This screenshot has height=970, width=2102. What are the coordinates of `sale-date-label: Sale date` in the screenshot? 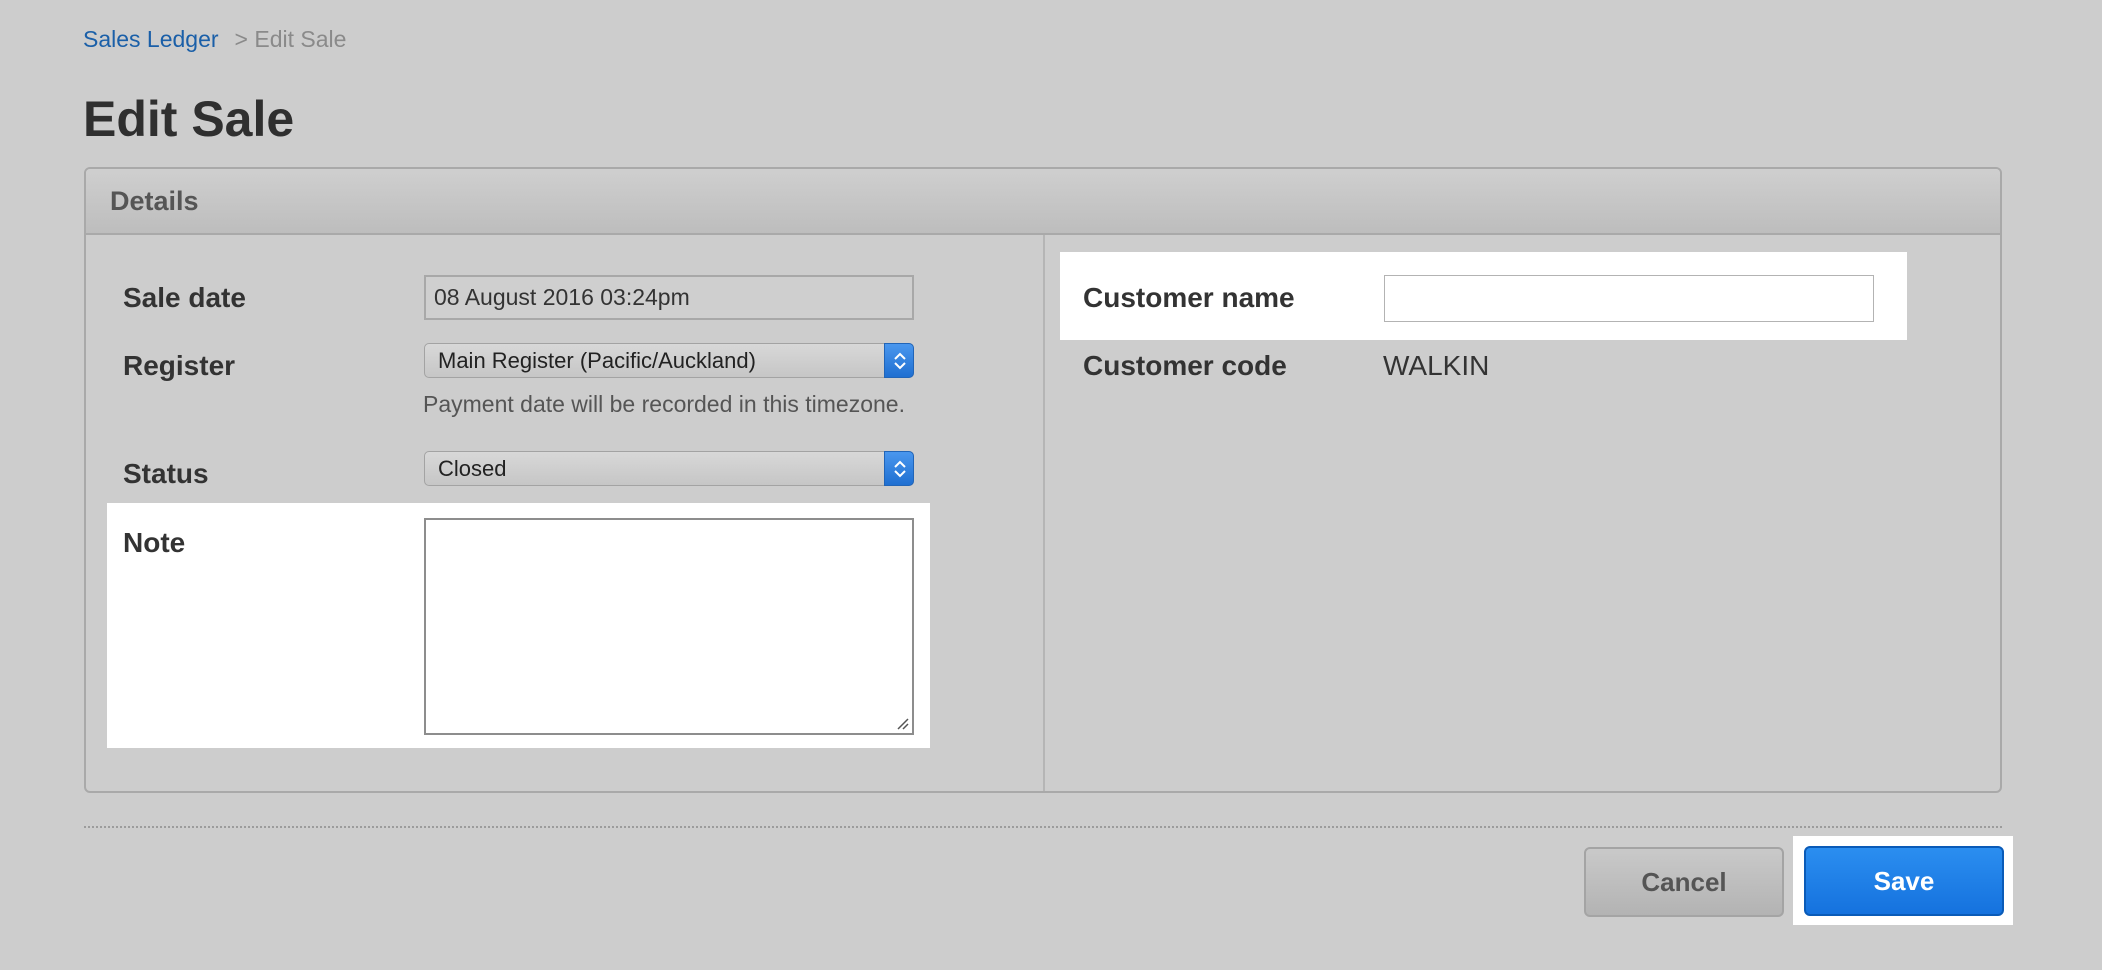 It's located at (184, 297).